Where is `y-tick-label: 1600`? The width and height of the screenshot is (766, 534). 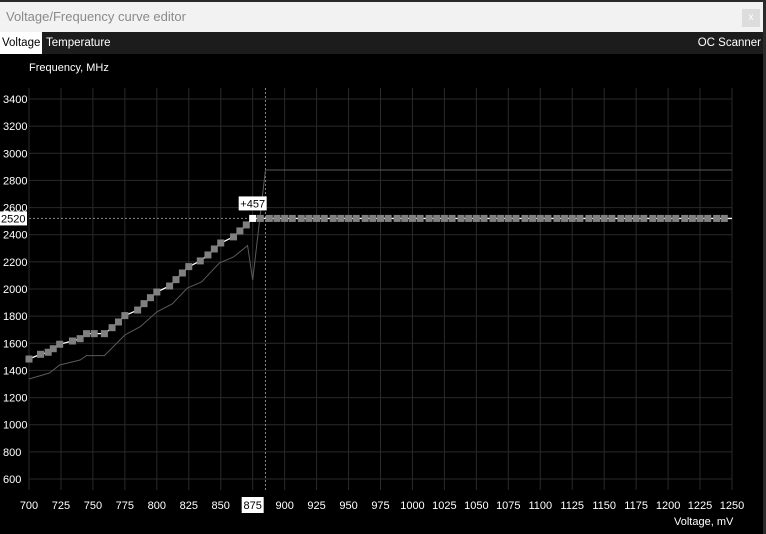
y-tick-label: 1600 is located at coordinates (15, 344).